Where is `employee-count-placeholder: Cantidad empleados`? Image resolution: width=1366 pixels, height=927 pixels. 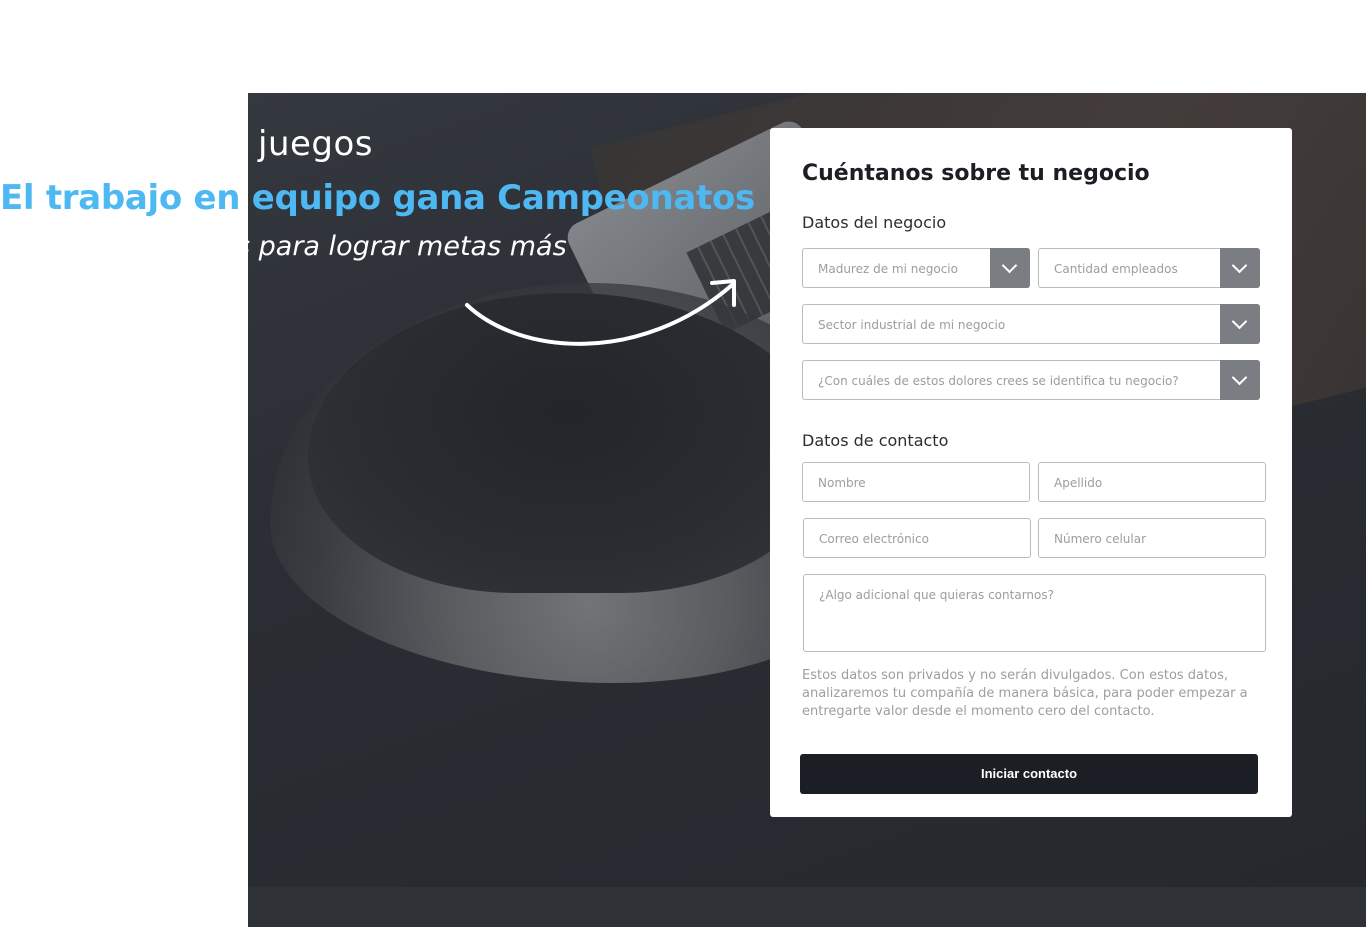
employee-count-placeholder: Cantidad empleados is located at coordinates (1116, 269).